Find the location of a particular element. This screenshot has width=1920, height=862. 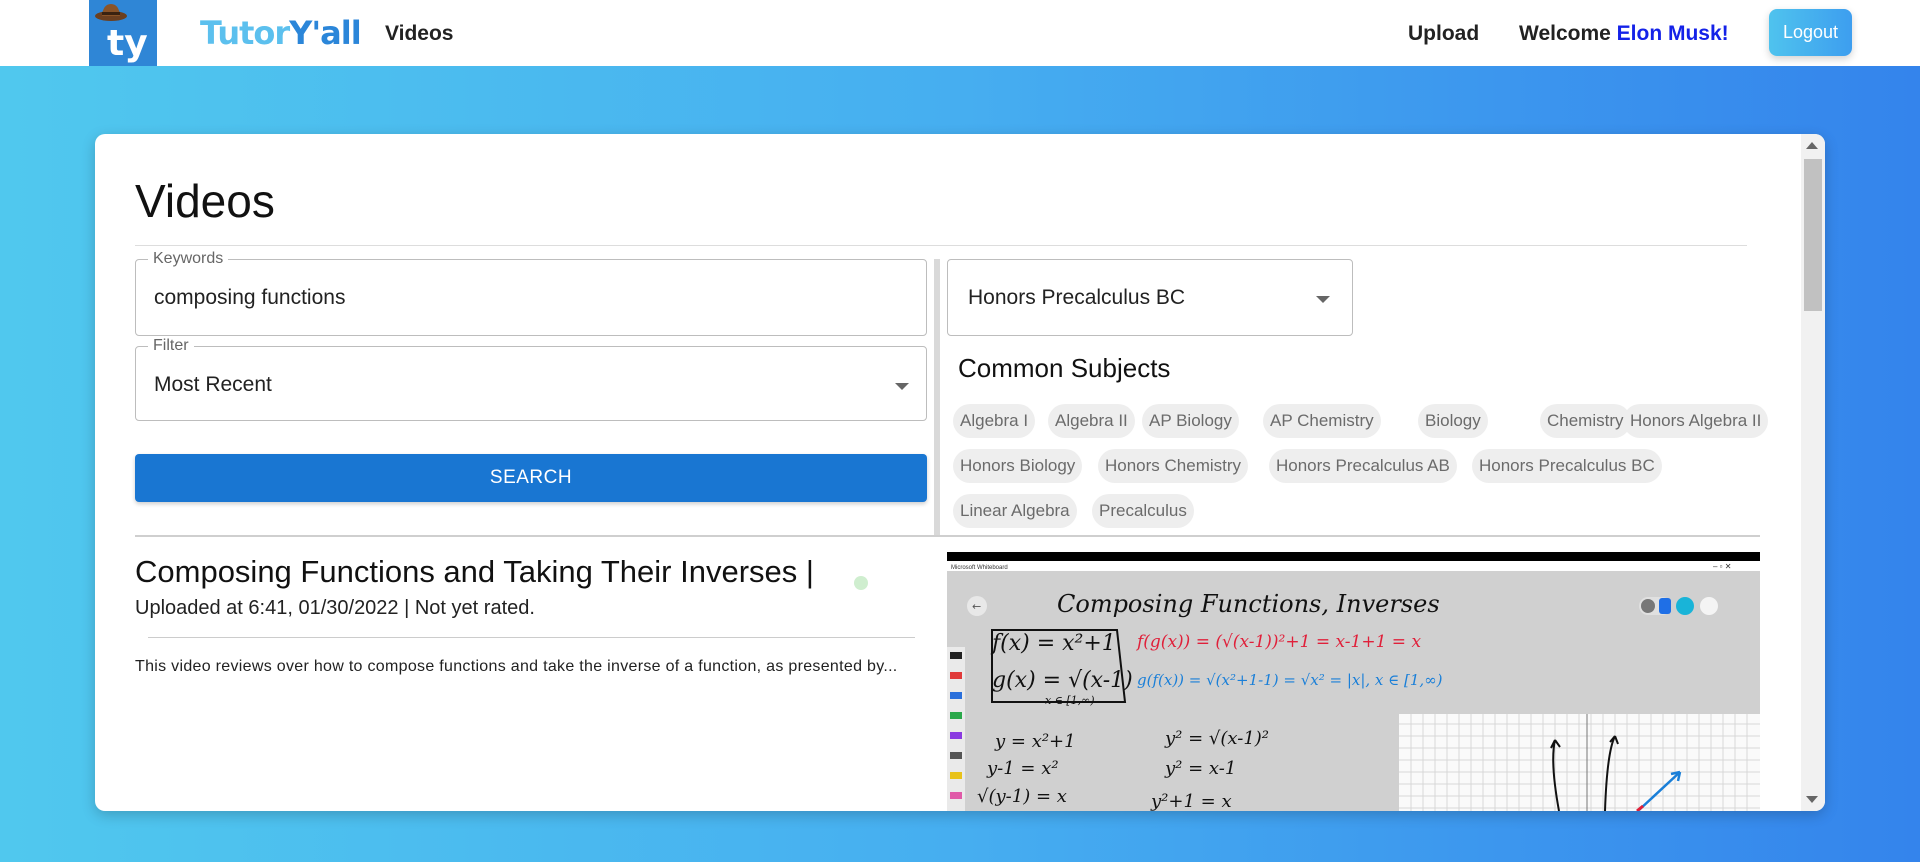

welcome-prefix: Welcome is located at coordinates (1568, 33).